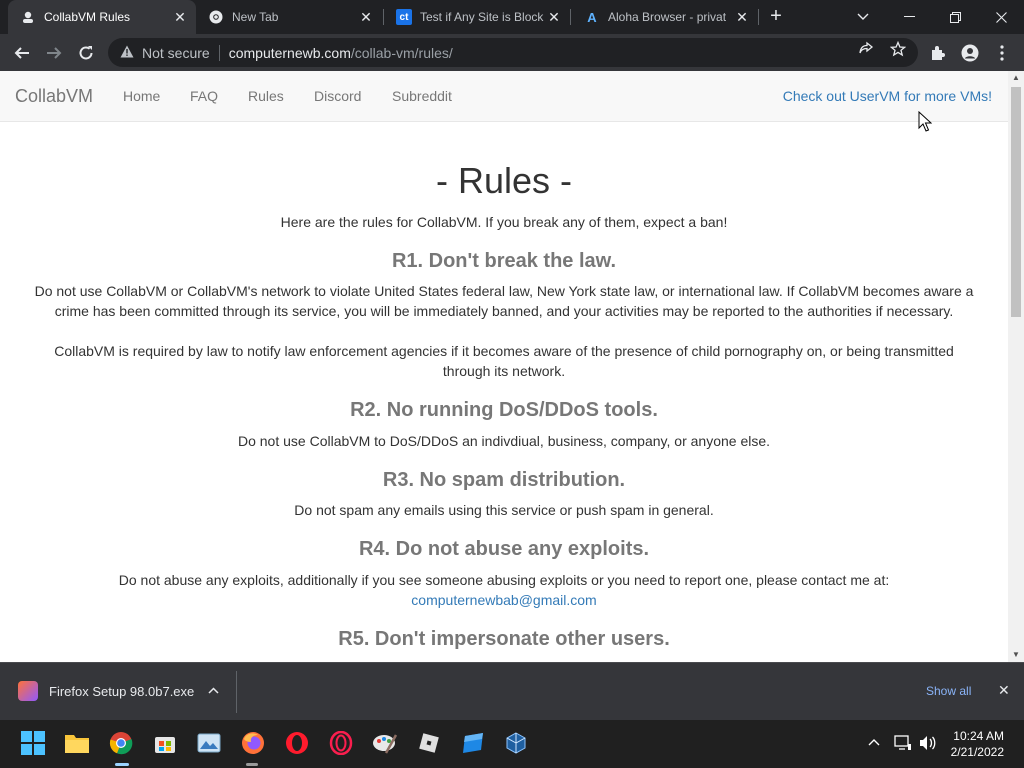 Image resolution: width=1024 pixels, height=768 pixels. What do you see at coordinates (252, 764) in the screenshot?
I see `running-app-indicator` at bounding box center [252, 764].